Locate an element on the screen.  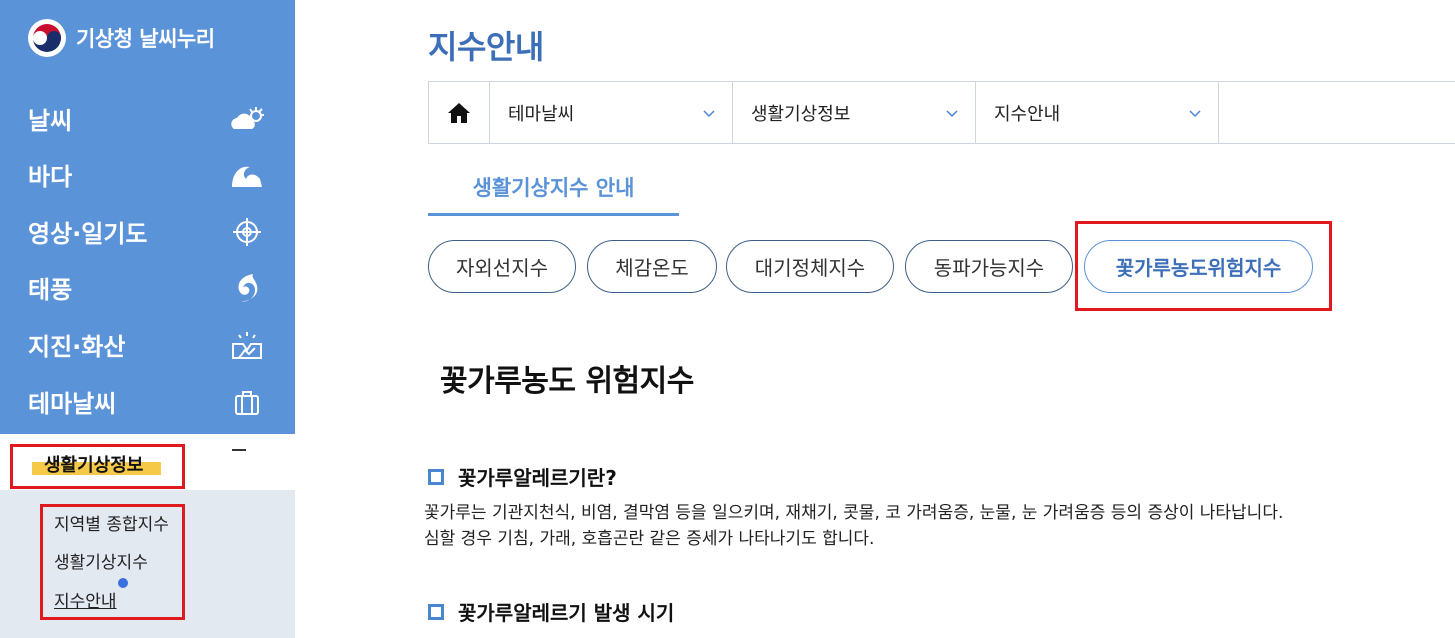
select-value: 지수안내 is located at coordinates (1027, 114).